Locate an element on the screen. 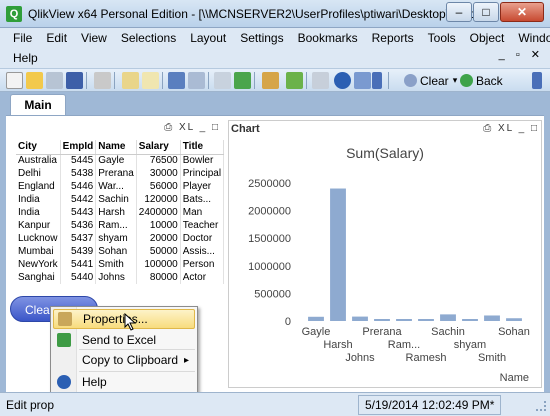 The width and height of the screenshot is (550, 416). table-cell: 10000 is located at coordinates (158, 225).